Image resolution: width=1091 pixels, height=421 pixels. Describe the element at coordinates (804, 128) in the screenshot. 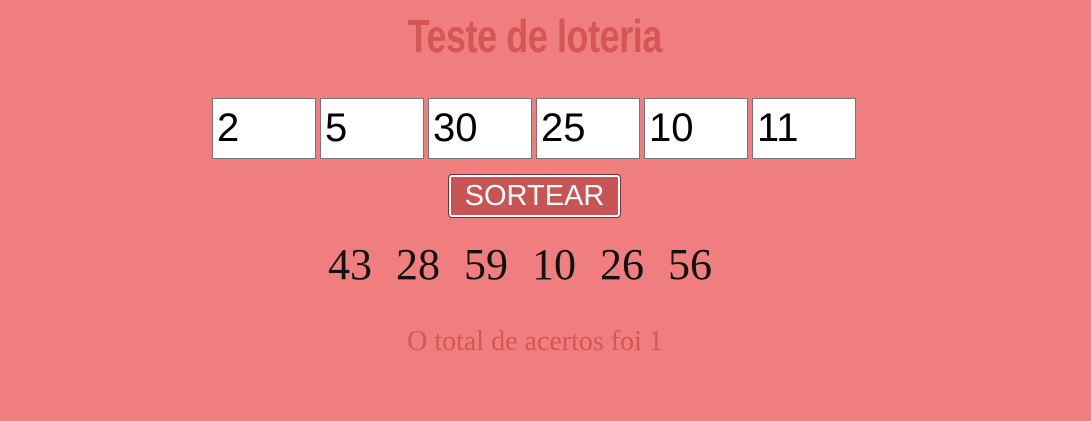

I see `number-input-6: 11` at that location.